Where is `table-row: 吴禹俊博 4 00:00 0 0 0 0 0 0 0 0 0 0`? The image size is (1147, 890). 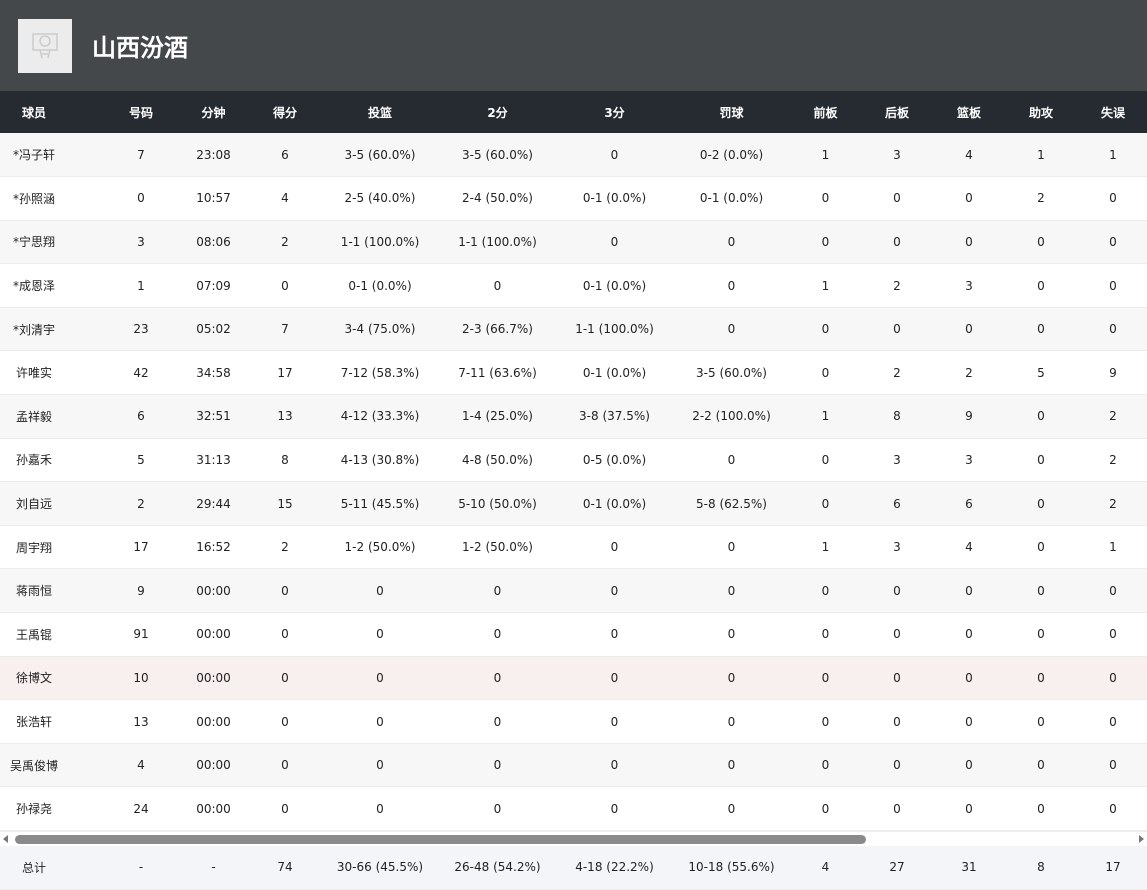 table-row: 吴禹俊博 4 00:00 0 0 0 0 0 0 0 0 0 0 is located at coordinates (573, 765).